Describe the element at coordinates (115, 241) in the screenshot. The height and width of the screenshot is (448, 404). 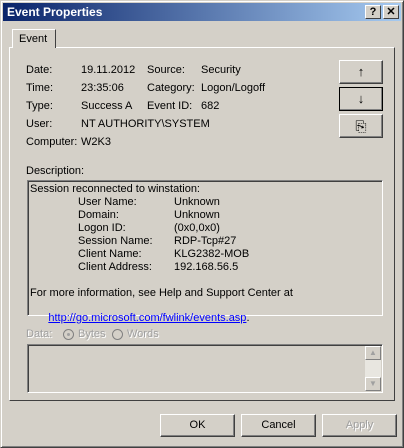
I see `description-key: Session Name:` at that location.